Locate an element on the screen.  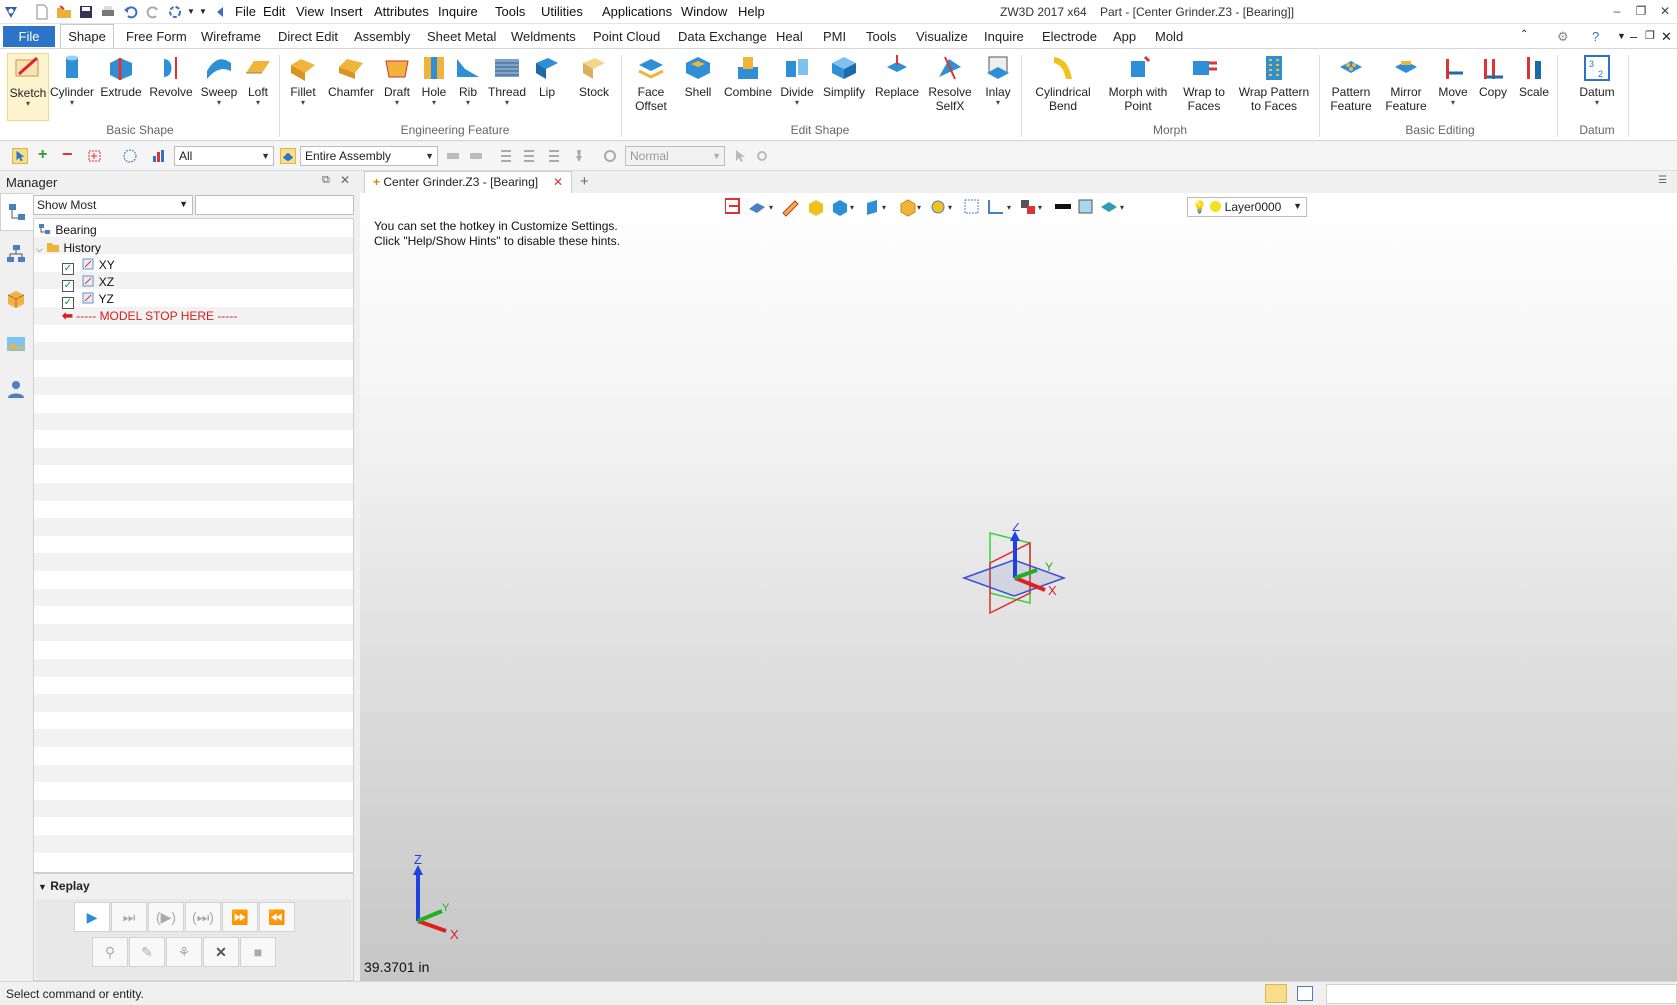
display-mode-icon: ▾ is located at coordinates (876, 207).